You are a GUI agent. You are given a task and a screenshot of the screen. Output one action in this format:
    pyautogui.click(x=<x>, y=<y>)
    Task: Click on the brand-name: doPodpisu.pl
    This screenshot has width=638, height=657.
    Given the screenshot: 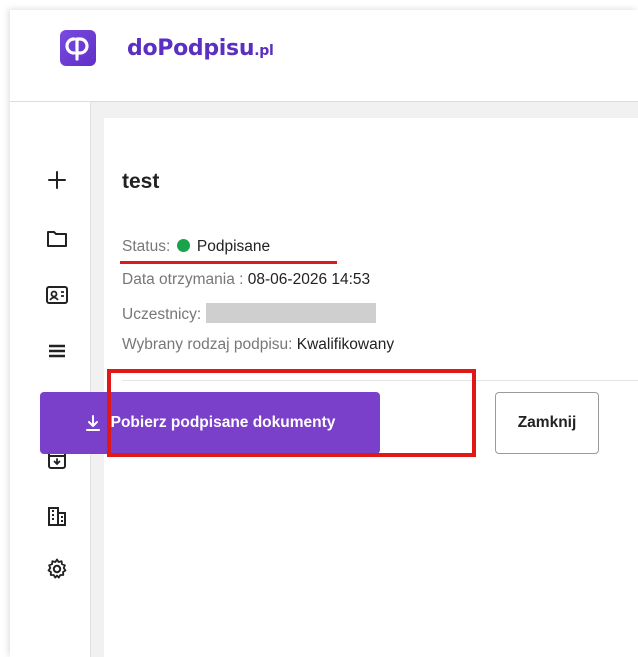 What is the action you would take?
    pyautogui.click(x=200, y=48)
    